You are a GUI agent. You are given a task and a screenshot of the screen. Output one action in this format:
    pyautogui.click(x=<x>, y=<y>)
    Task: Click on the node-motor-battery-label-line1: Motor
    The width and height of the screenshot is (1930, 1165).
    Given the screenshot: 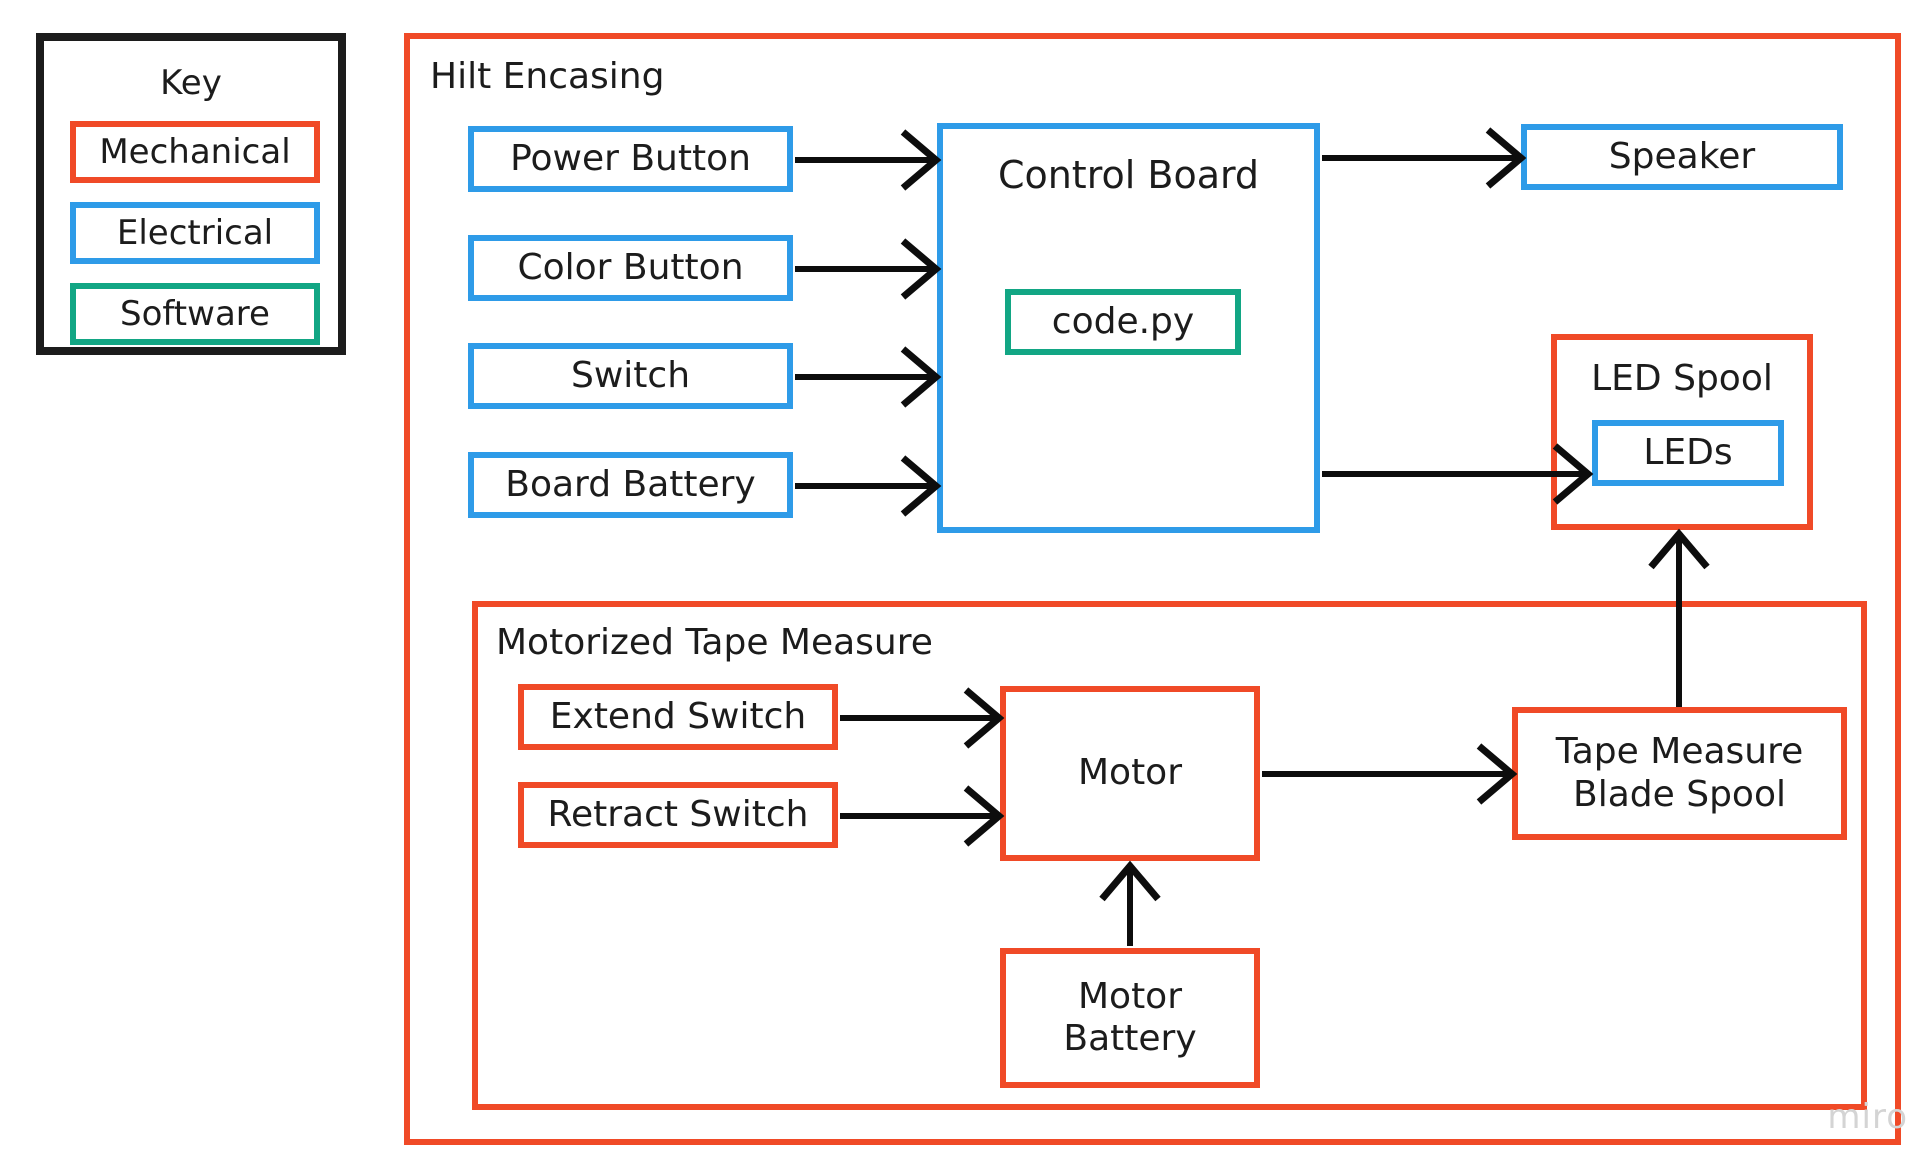 What is the action you would take?
    pyautogui.click(x=1130, y=996)
    